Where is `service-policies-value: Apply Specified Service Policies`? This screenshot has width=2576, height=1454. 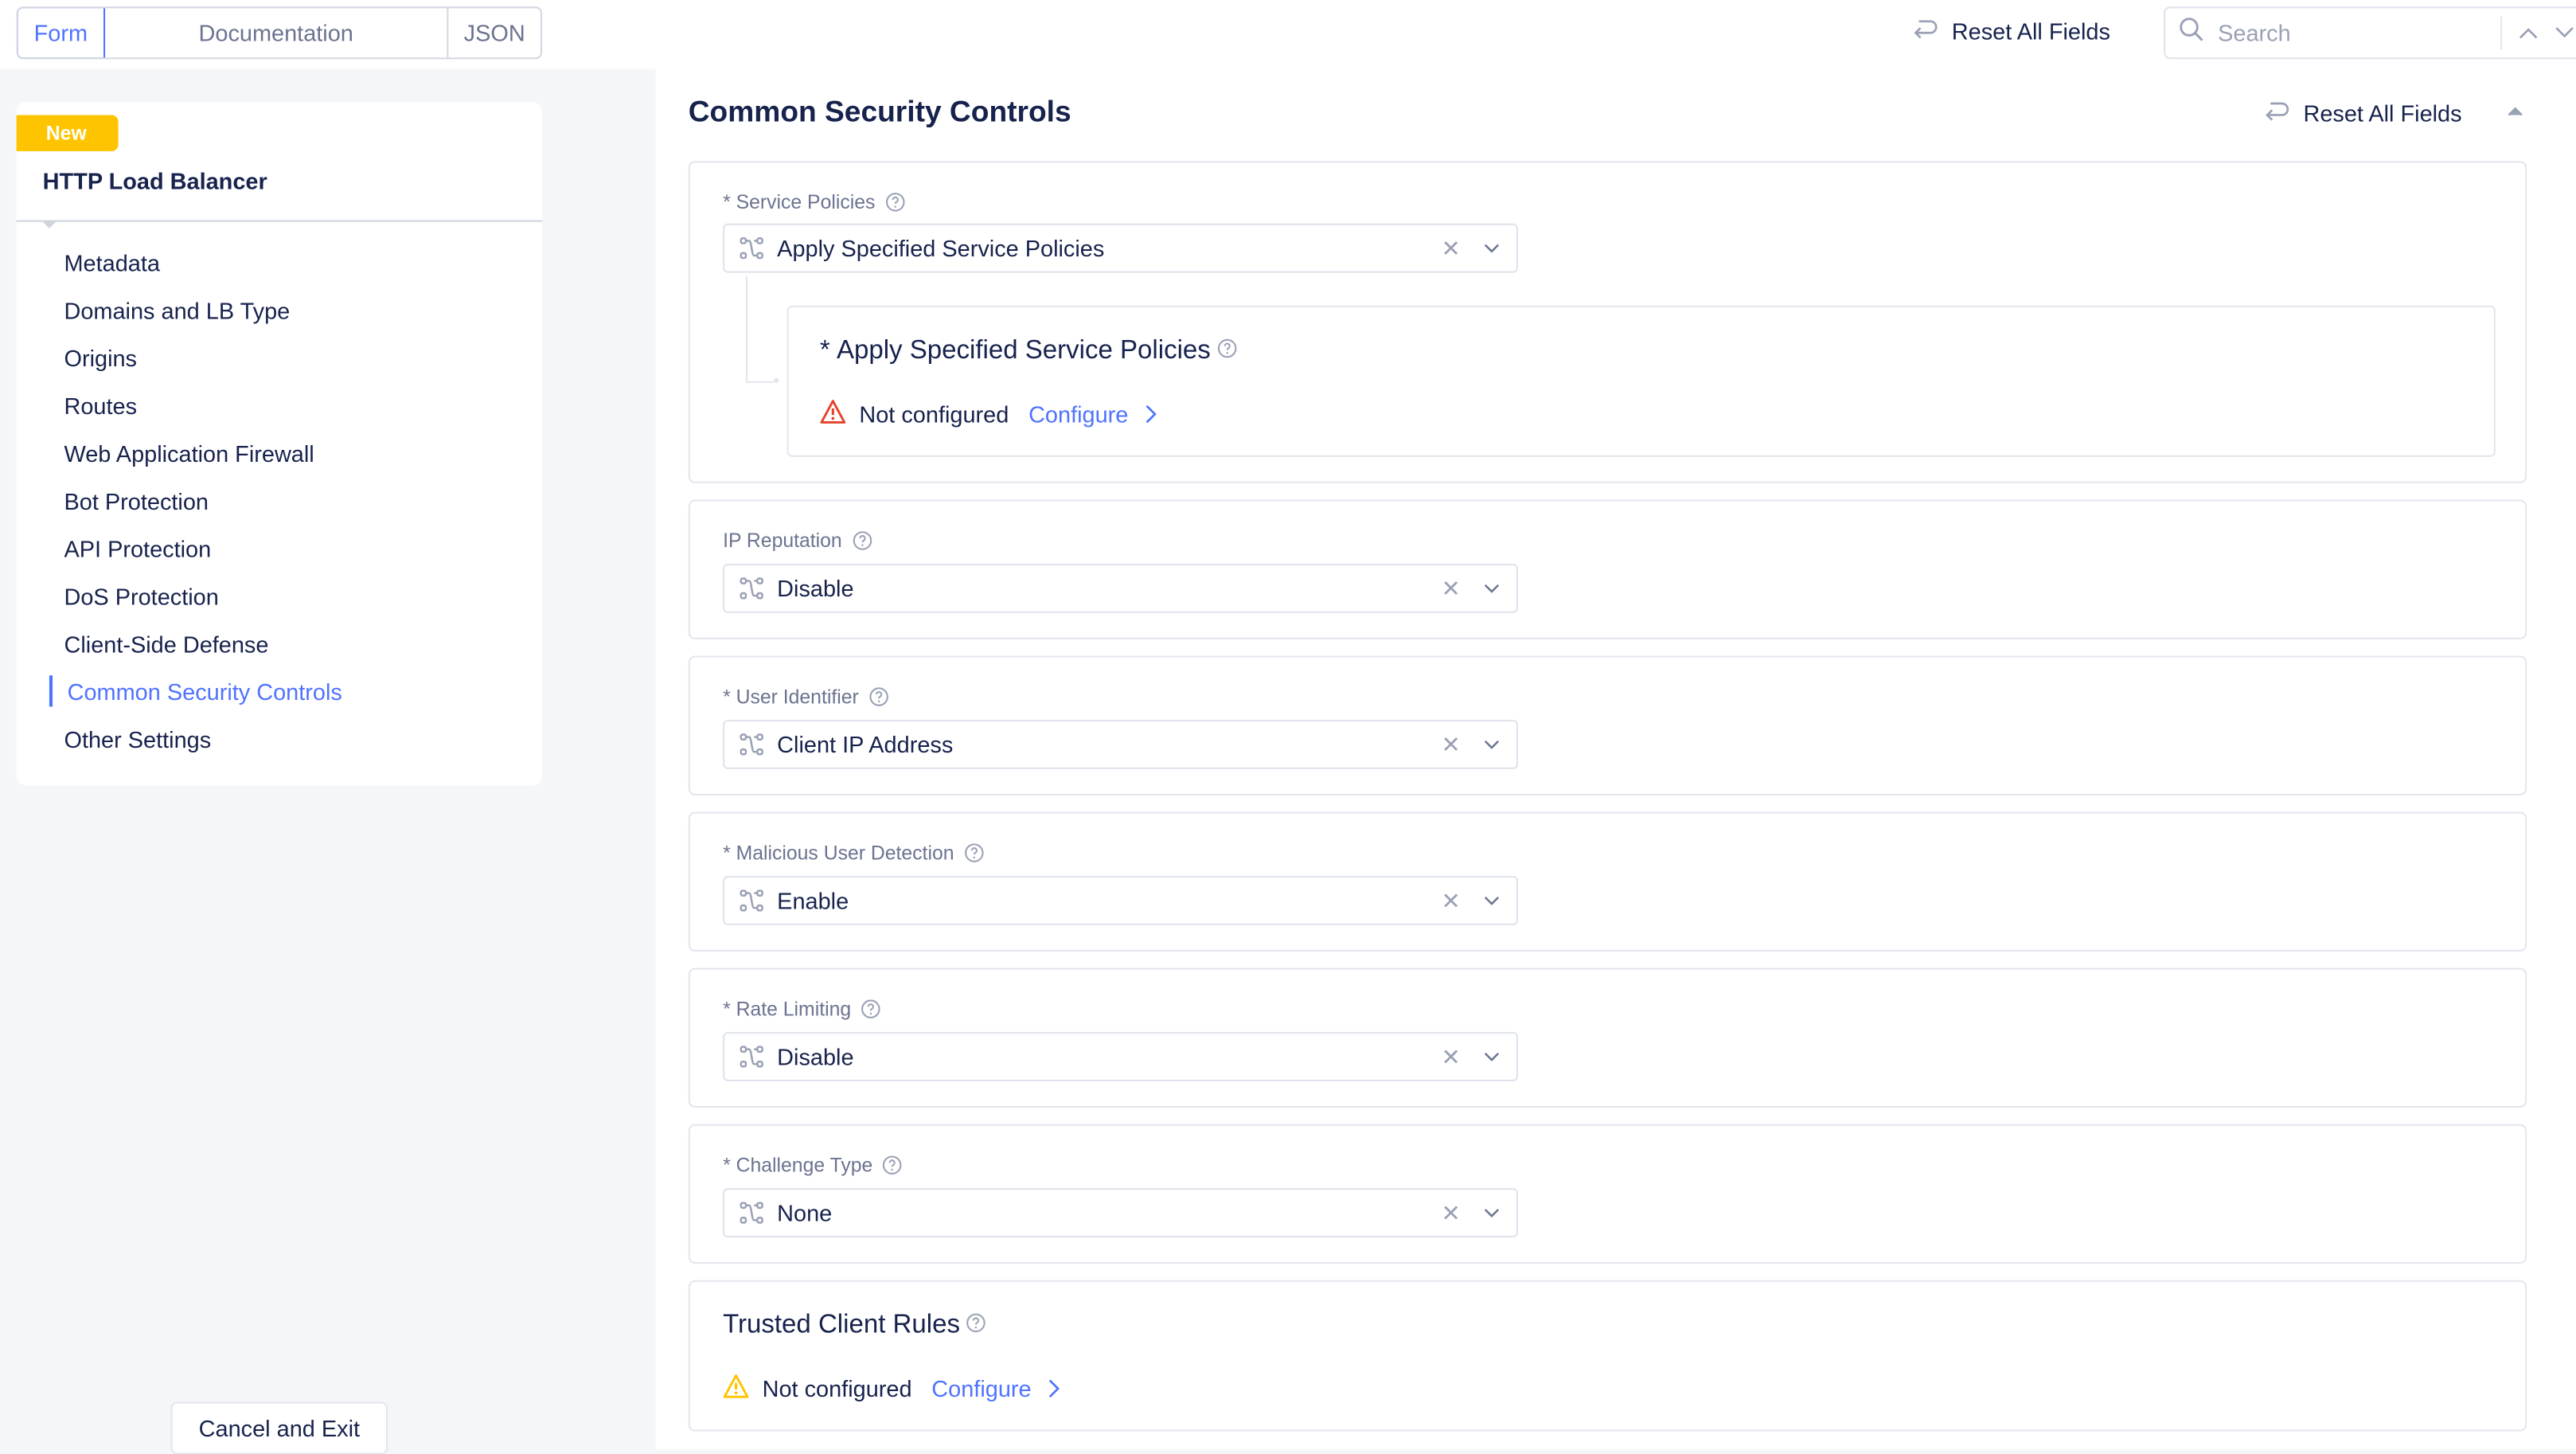 service-policies-value: Apply Specified Service Policies is located at coordinates (941, 249).